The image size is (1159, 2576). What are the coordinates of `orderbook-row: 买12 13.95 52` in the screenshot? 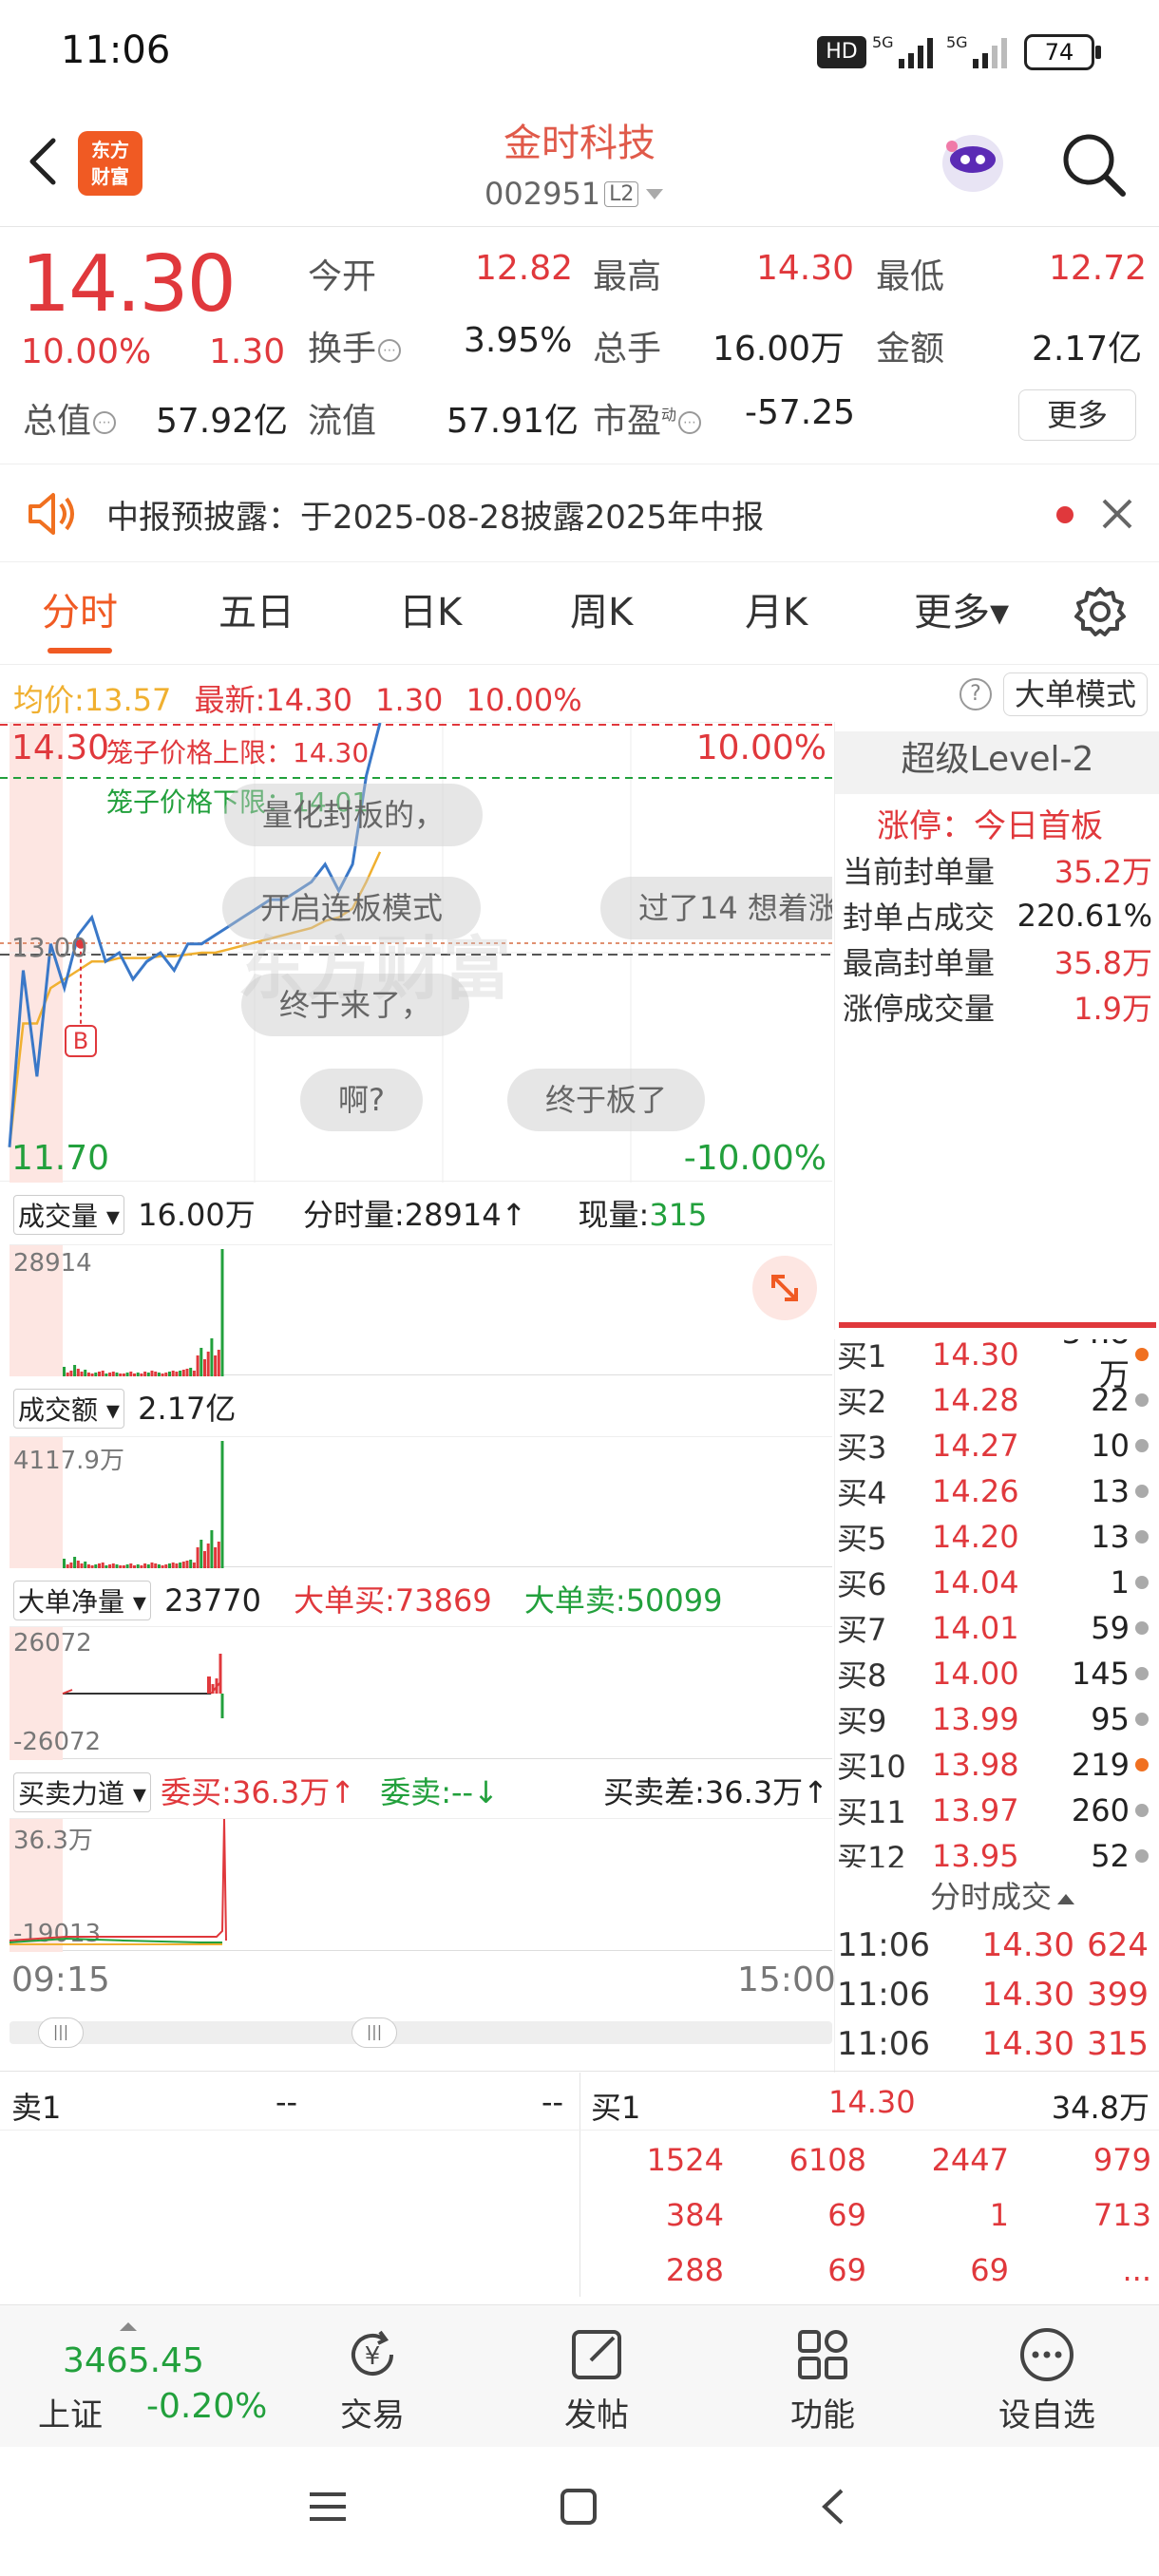 It's located at (993, 1852).